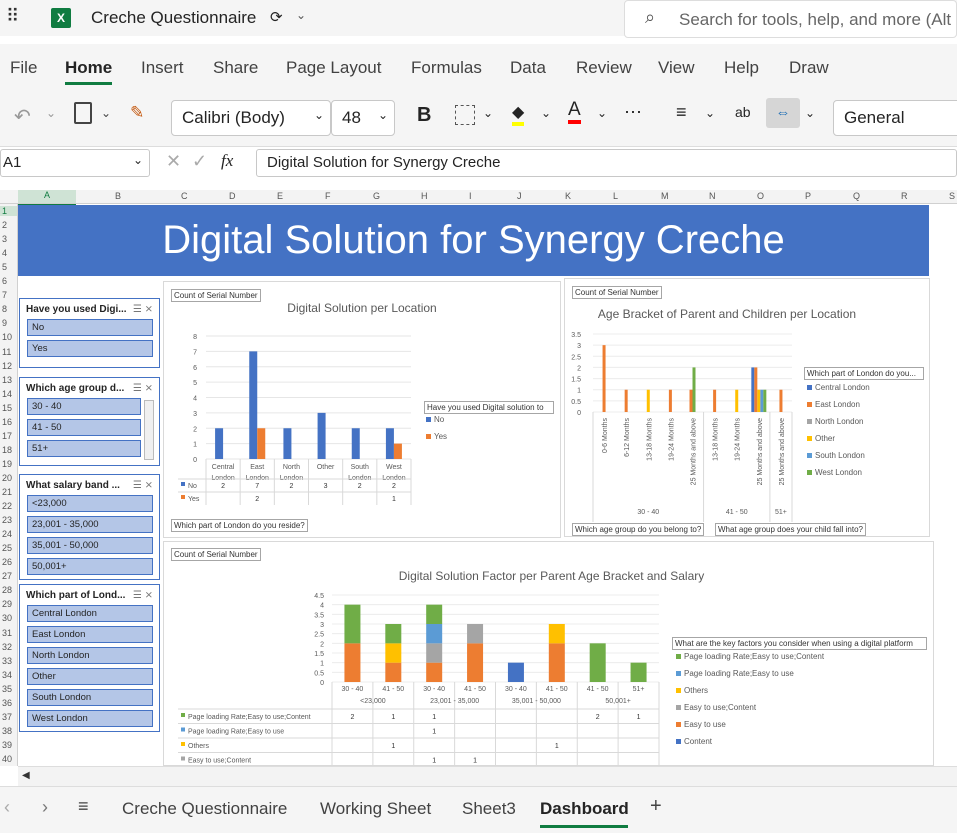 The width and height of the screenshot is (957, 833). Describe the element at coordinates (83, 113) in the screenshot. I see `paste-icon` at that location.